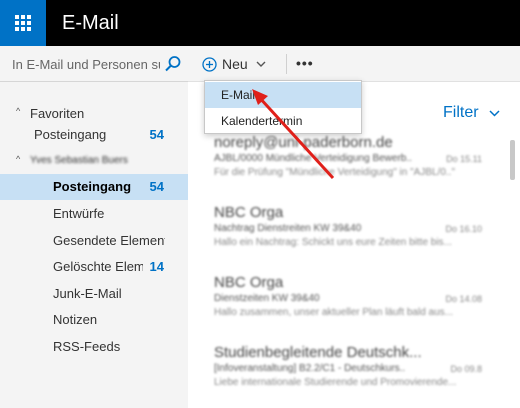 This screenshot has width=520, height=408. I want to click on folder-item-junk: Junk-E-Mail, so click(94, 294).